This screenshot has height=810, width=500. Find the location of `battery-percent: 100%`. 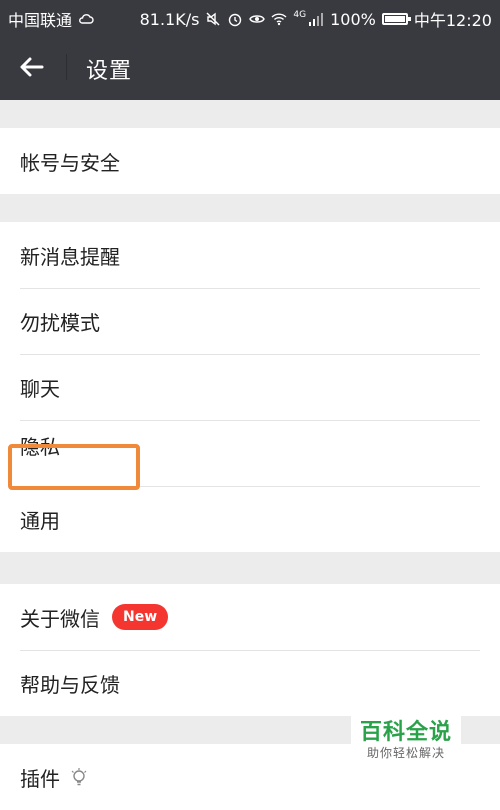

battery-percent: 100% is located at coordinates (353, 19).